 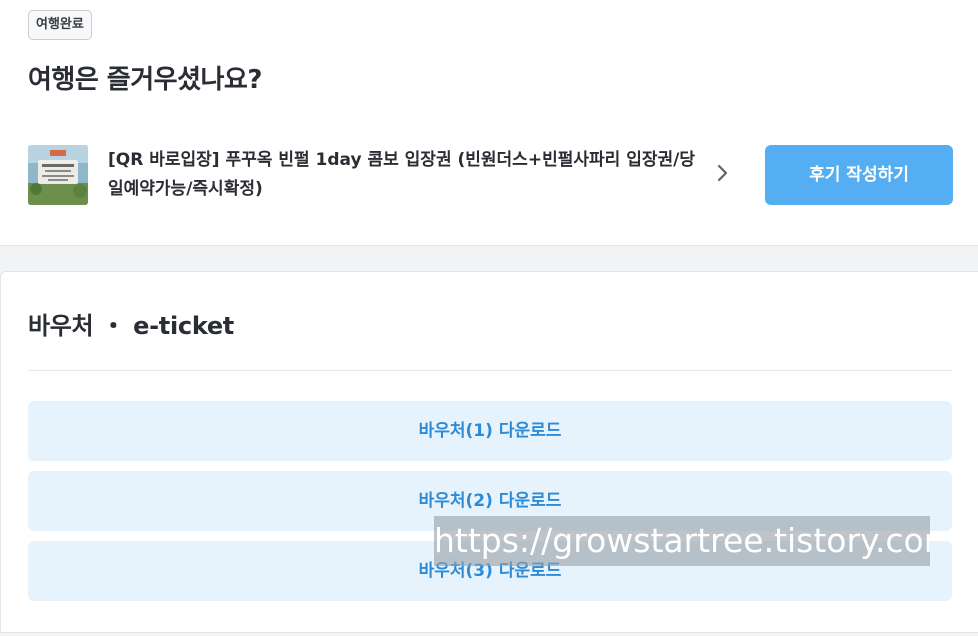 What do you see at coordinates (682, 541) in the screenshot?
I see `watermark-overlay: https://growstartree.tistory.com` at bounding box center [682, 541].